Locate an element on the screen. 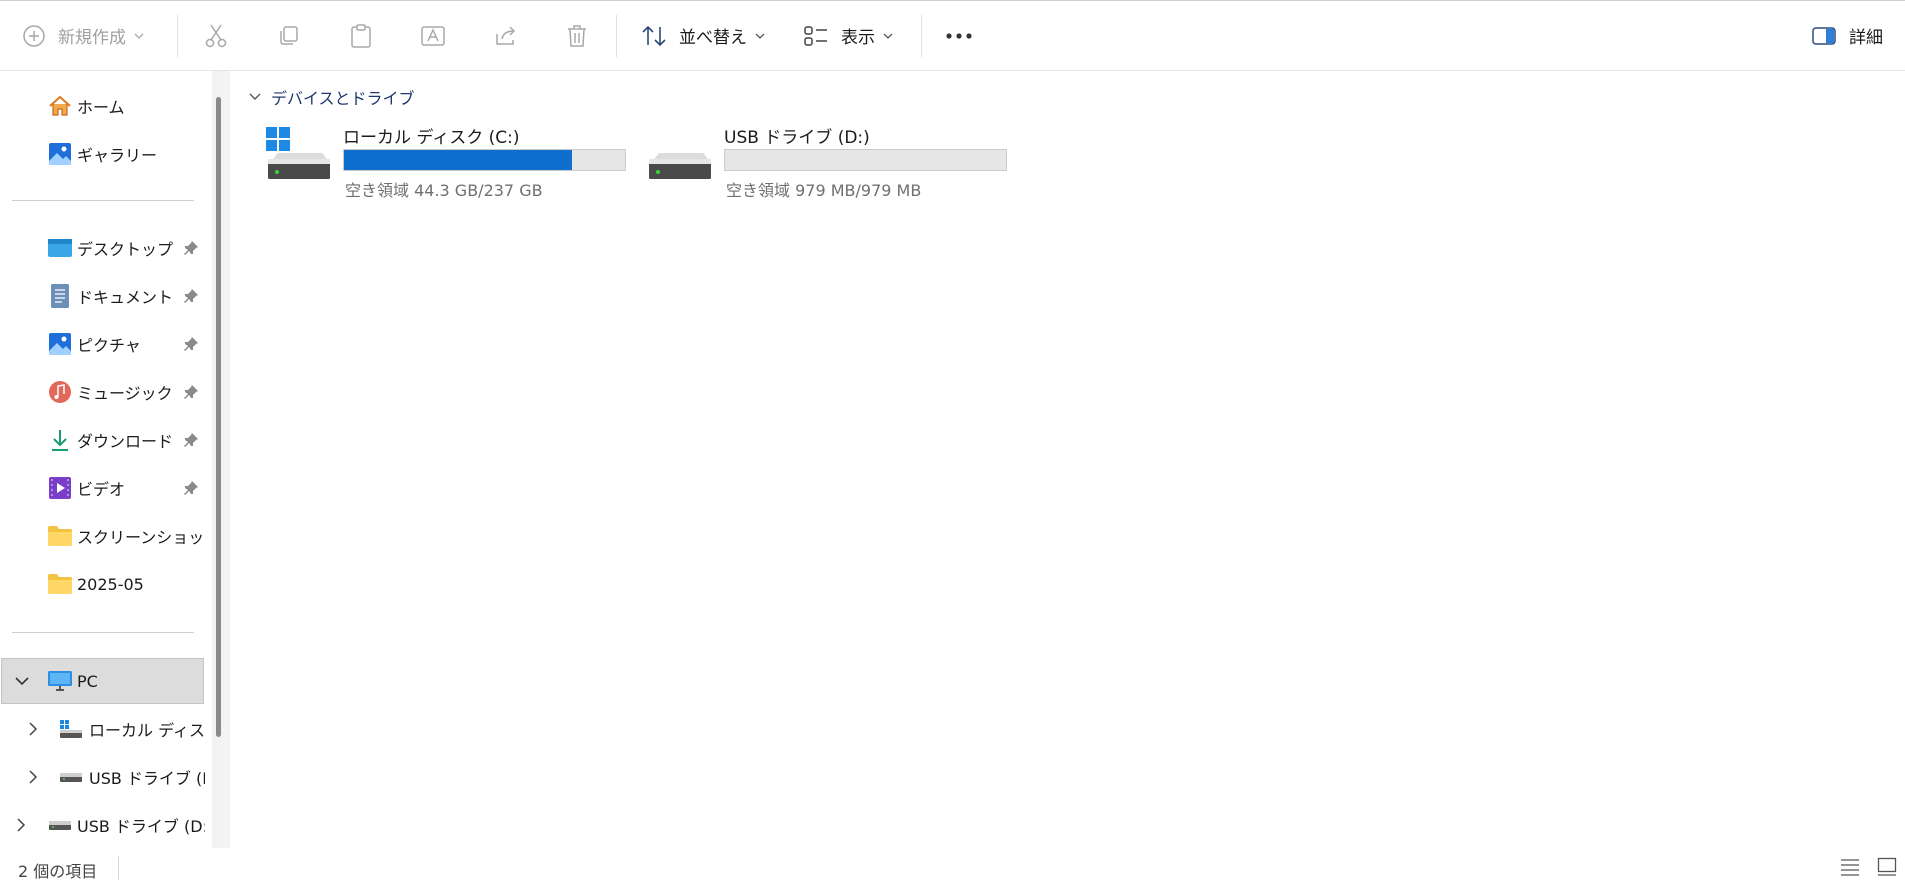 The width and height of the screenshot is (1905, 888). free-space-text: 空き領域 979 MB/979 MB is located at coordinates (824, 190).